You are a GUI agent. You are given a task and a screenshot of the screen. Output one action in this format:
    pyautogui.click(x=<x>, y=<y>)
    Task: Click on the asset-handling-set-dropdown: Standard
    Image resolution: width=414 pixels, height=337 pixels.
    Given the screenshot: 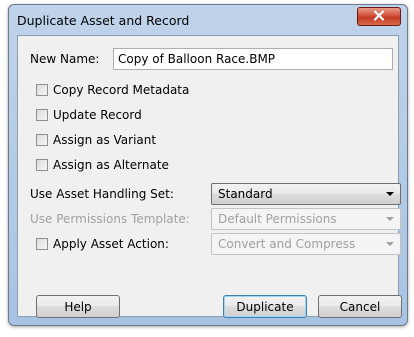 What is the action you would take?
    pyautogui.click(x=306, y=194)
    